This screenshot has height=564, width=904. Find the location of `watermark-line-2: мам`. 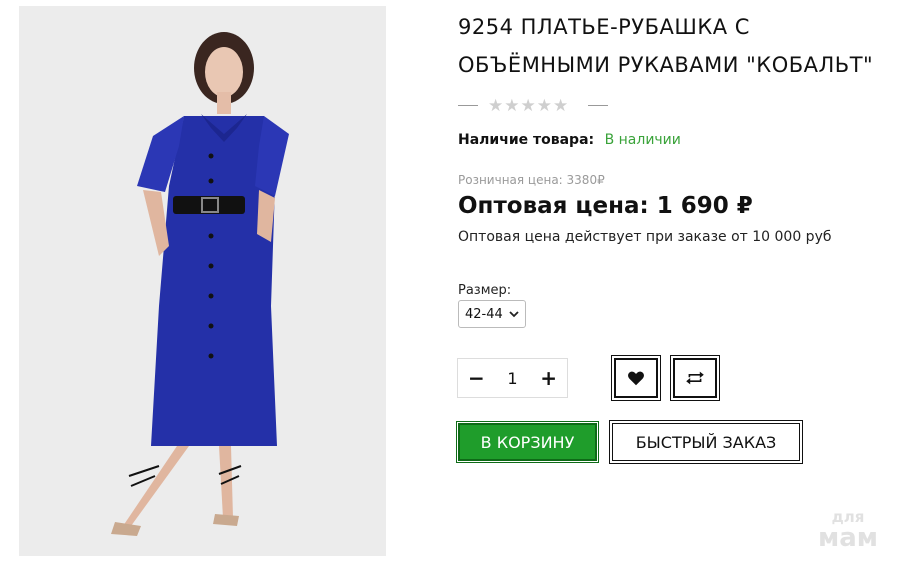

watermark-line-2: мам is located at coordinates (848, 538).